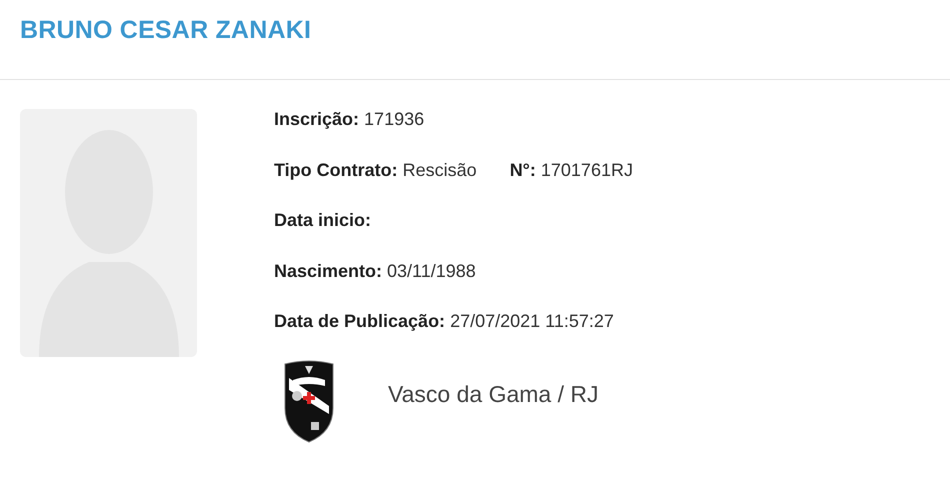 The image size is (950, 494). What do you see at coordinates (444, 321) in the screenshot?
I see `info-field: Data de Publicação: 27/07/2021 11:57:27` at bounding box center [444, 321].